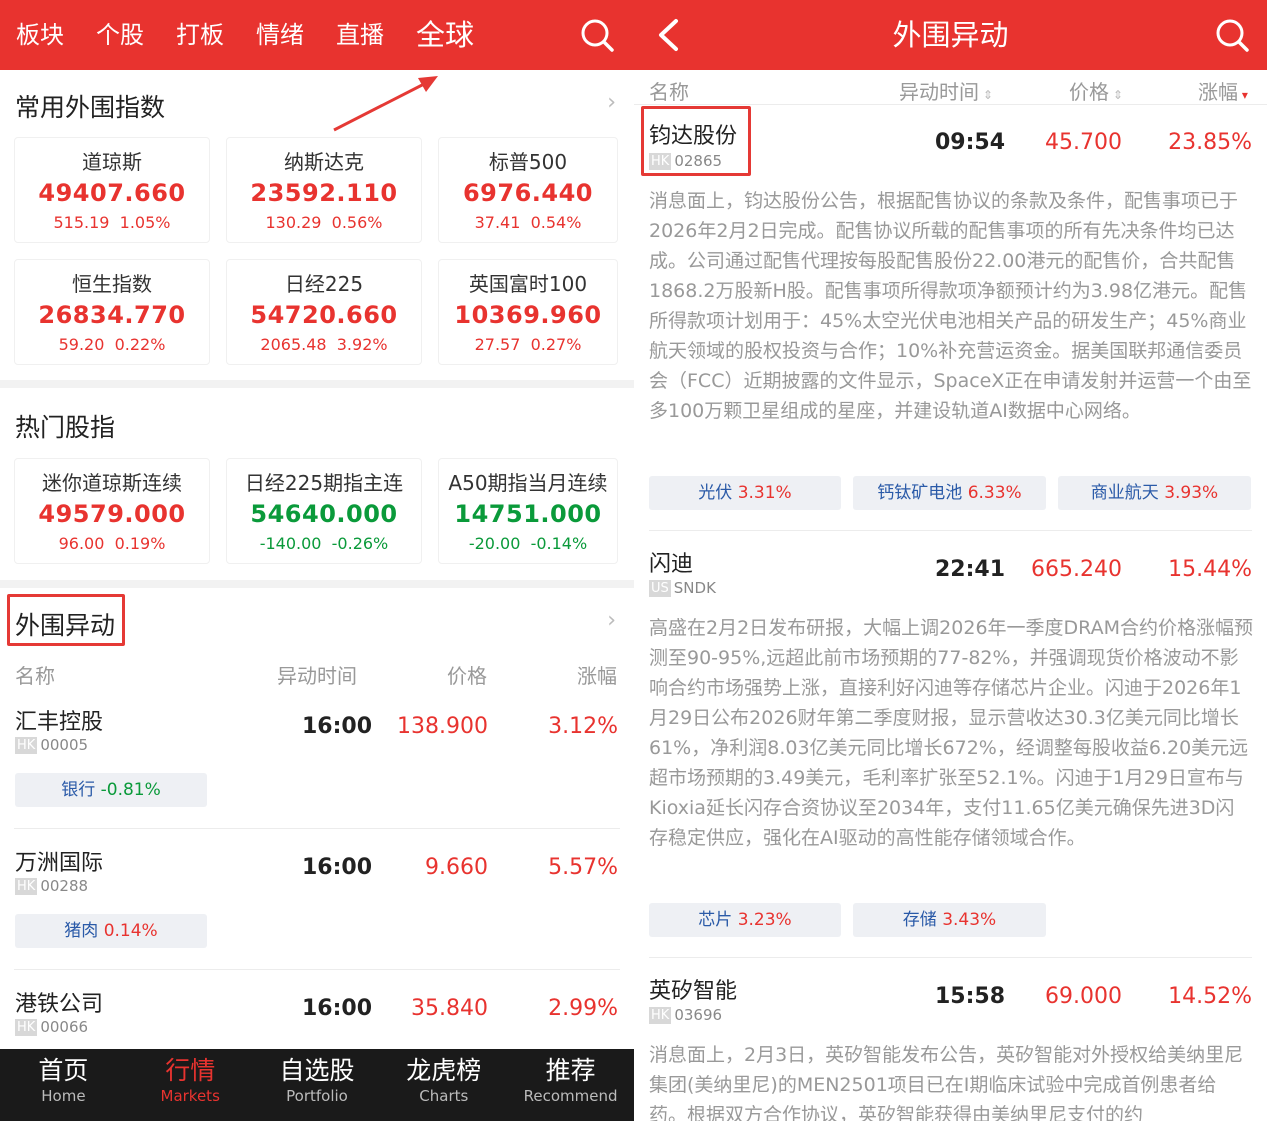 This screenshot has width=1267, height=1121. I want to click on index-card-nikkei: 日经225 54720.660 2065.48 3.92%, so click(324, 312).